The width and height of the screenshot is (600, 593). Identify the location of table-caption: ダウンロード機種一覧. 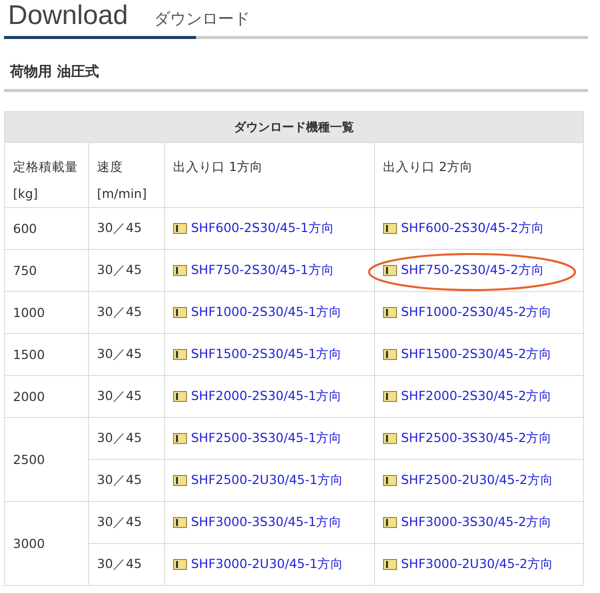
(294, 127).